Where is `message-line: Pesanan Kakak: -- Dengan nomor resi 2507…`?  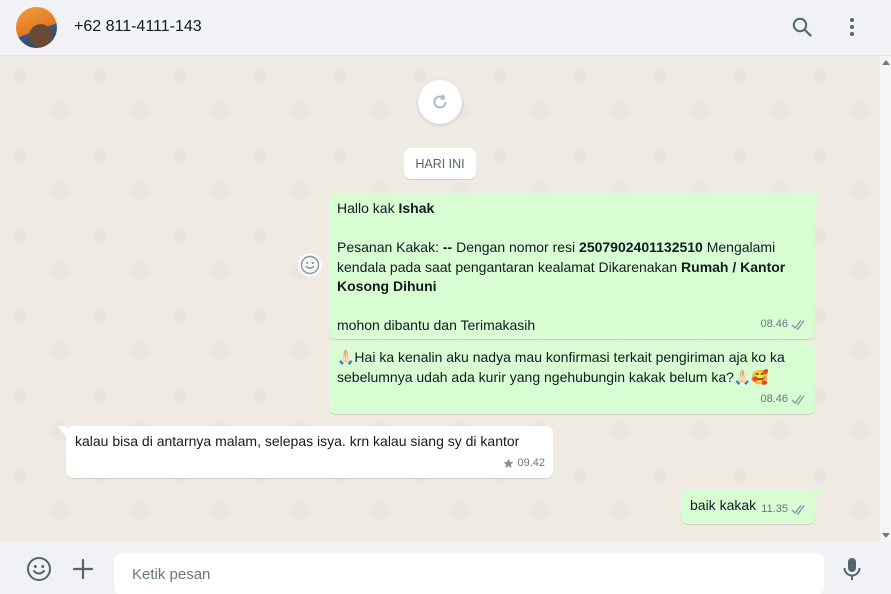 message-line: Pesanan Kakak: -- Dengan nomor resi 2507… is located at coordinates (556, 247).